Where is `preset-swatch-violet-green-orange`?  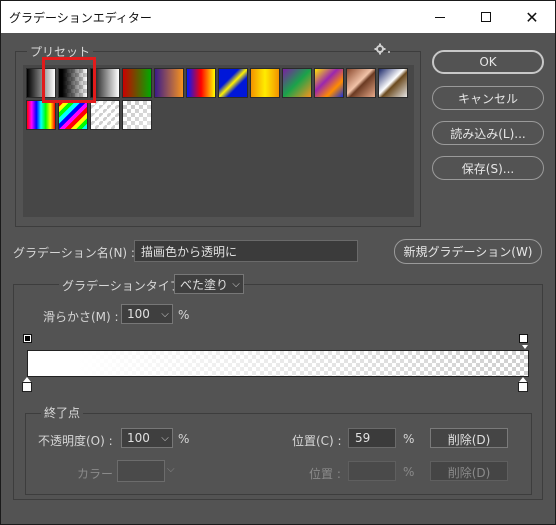
preset-swatch-violet-green-orange is located at coordinates (297, 83).